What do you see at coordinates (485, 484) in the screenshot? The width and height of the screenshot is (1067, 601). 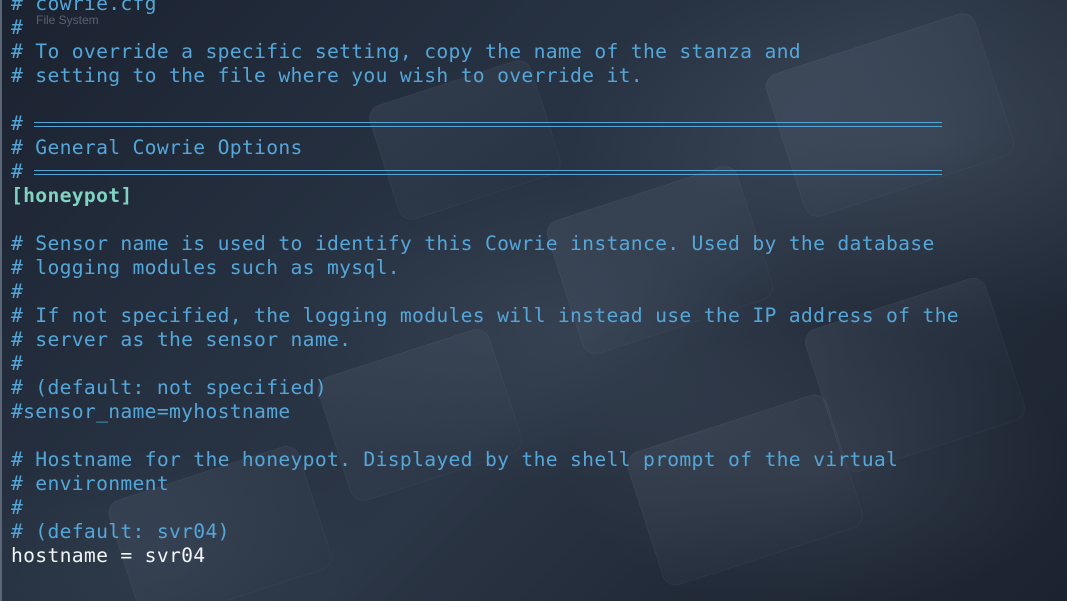 I see `editor-line: # environment` at bounding box center [485, 484].